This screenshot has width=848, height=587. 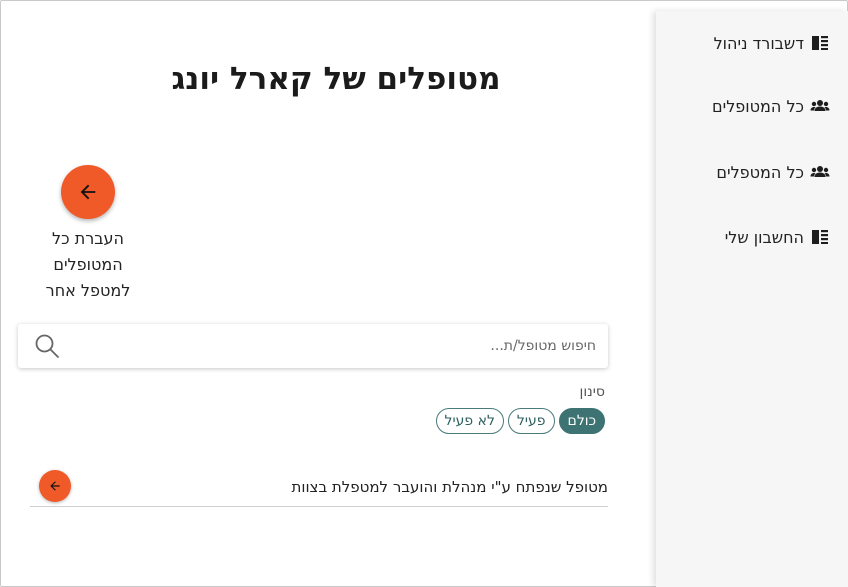 What do you see at coordinates (758, 43) in the screenshot?
I see `sidebar-item-label: דשבורד ניהול` at bounding box center [758, 43].